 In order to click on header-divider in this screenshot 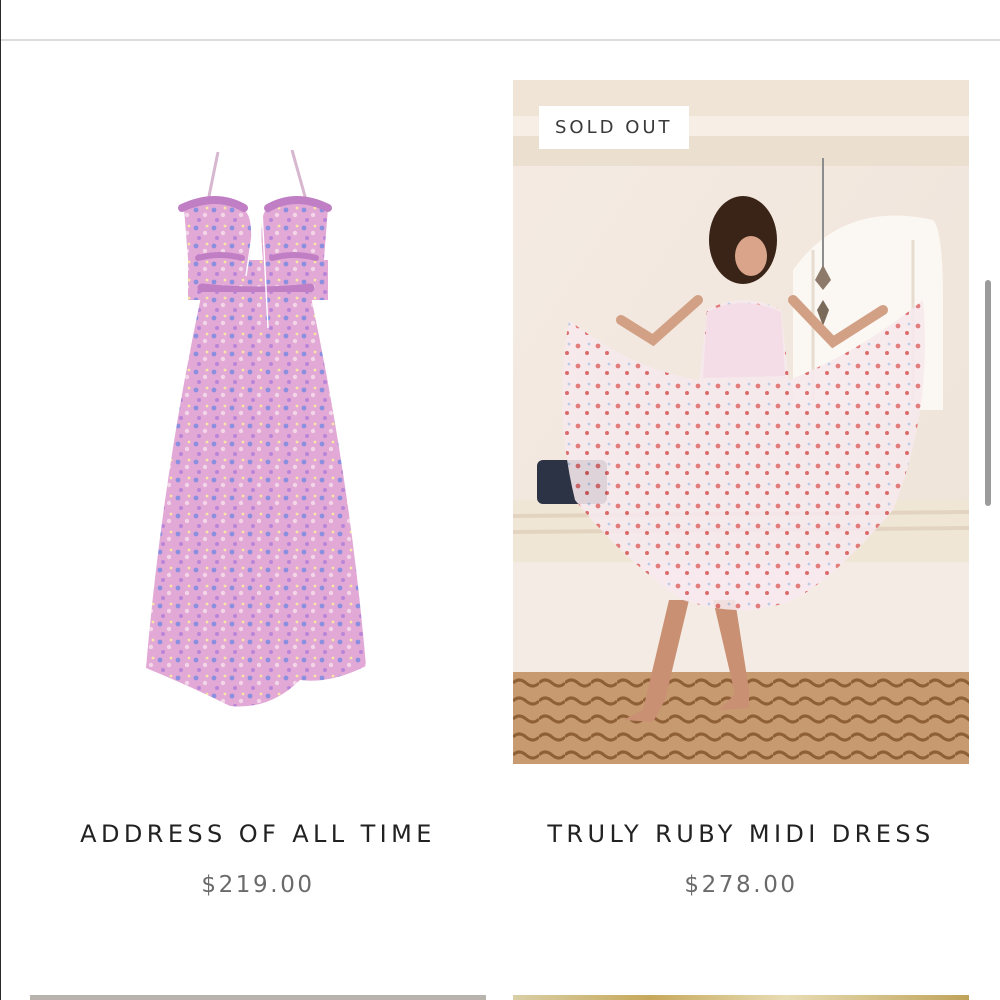, I will do `click(500, 40)`.